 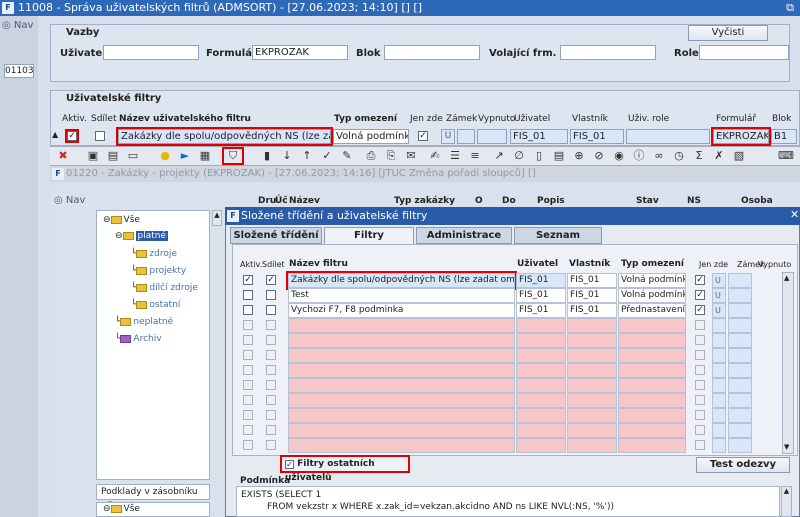 I want to click on tree-item-neplatne: └ neplatné, so click(x=144, y=322).